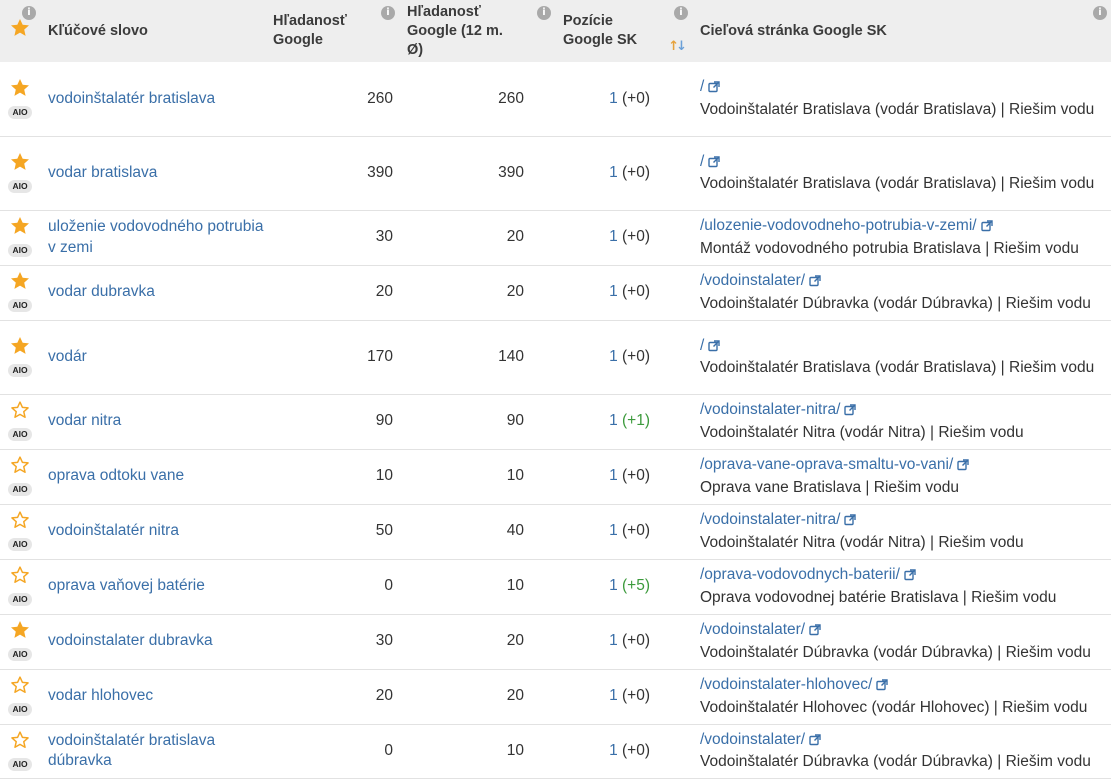 The height and width of the screenshot is (779, 1111). Describe the element at coordinates (152, 421) in the screenshot. I see `keyword-link: vodar nitra` at that location.